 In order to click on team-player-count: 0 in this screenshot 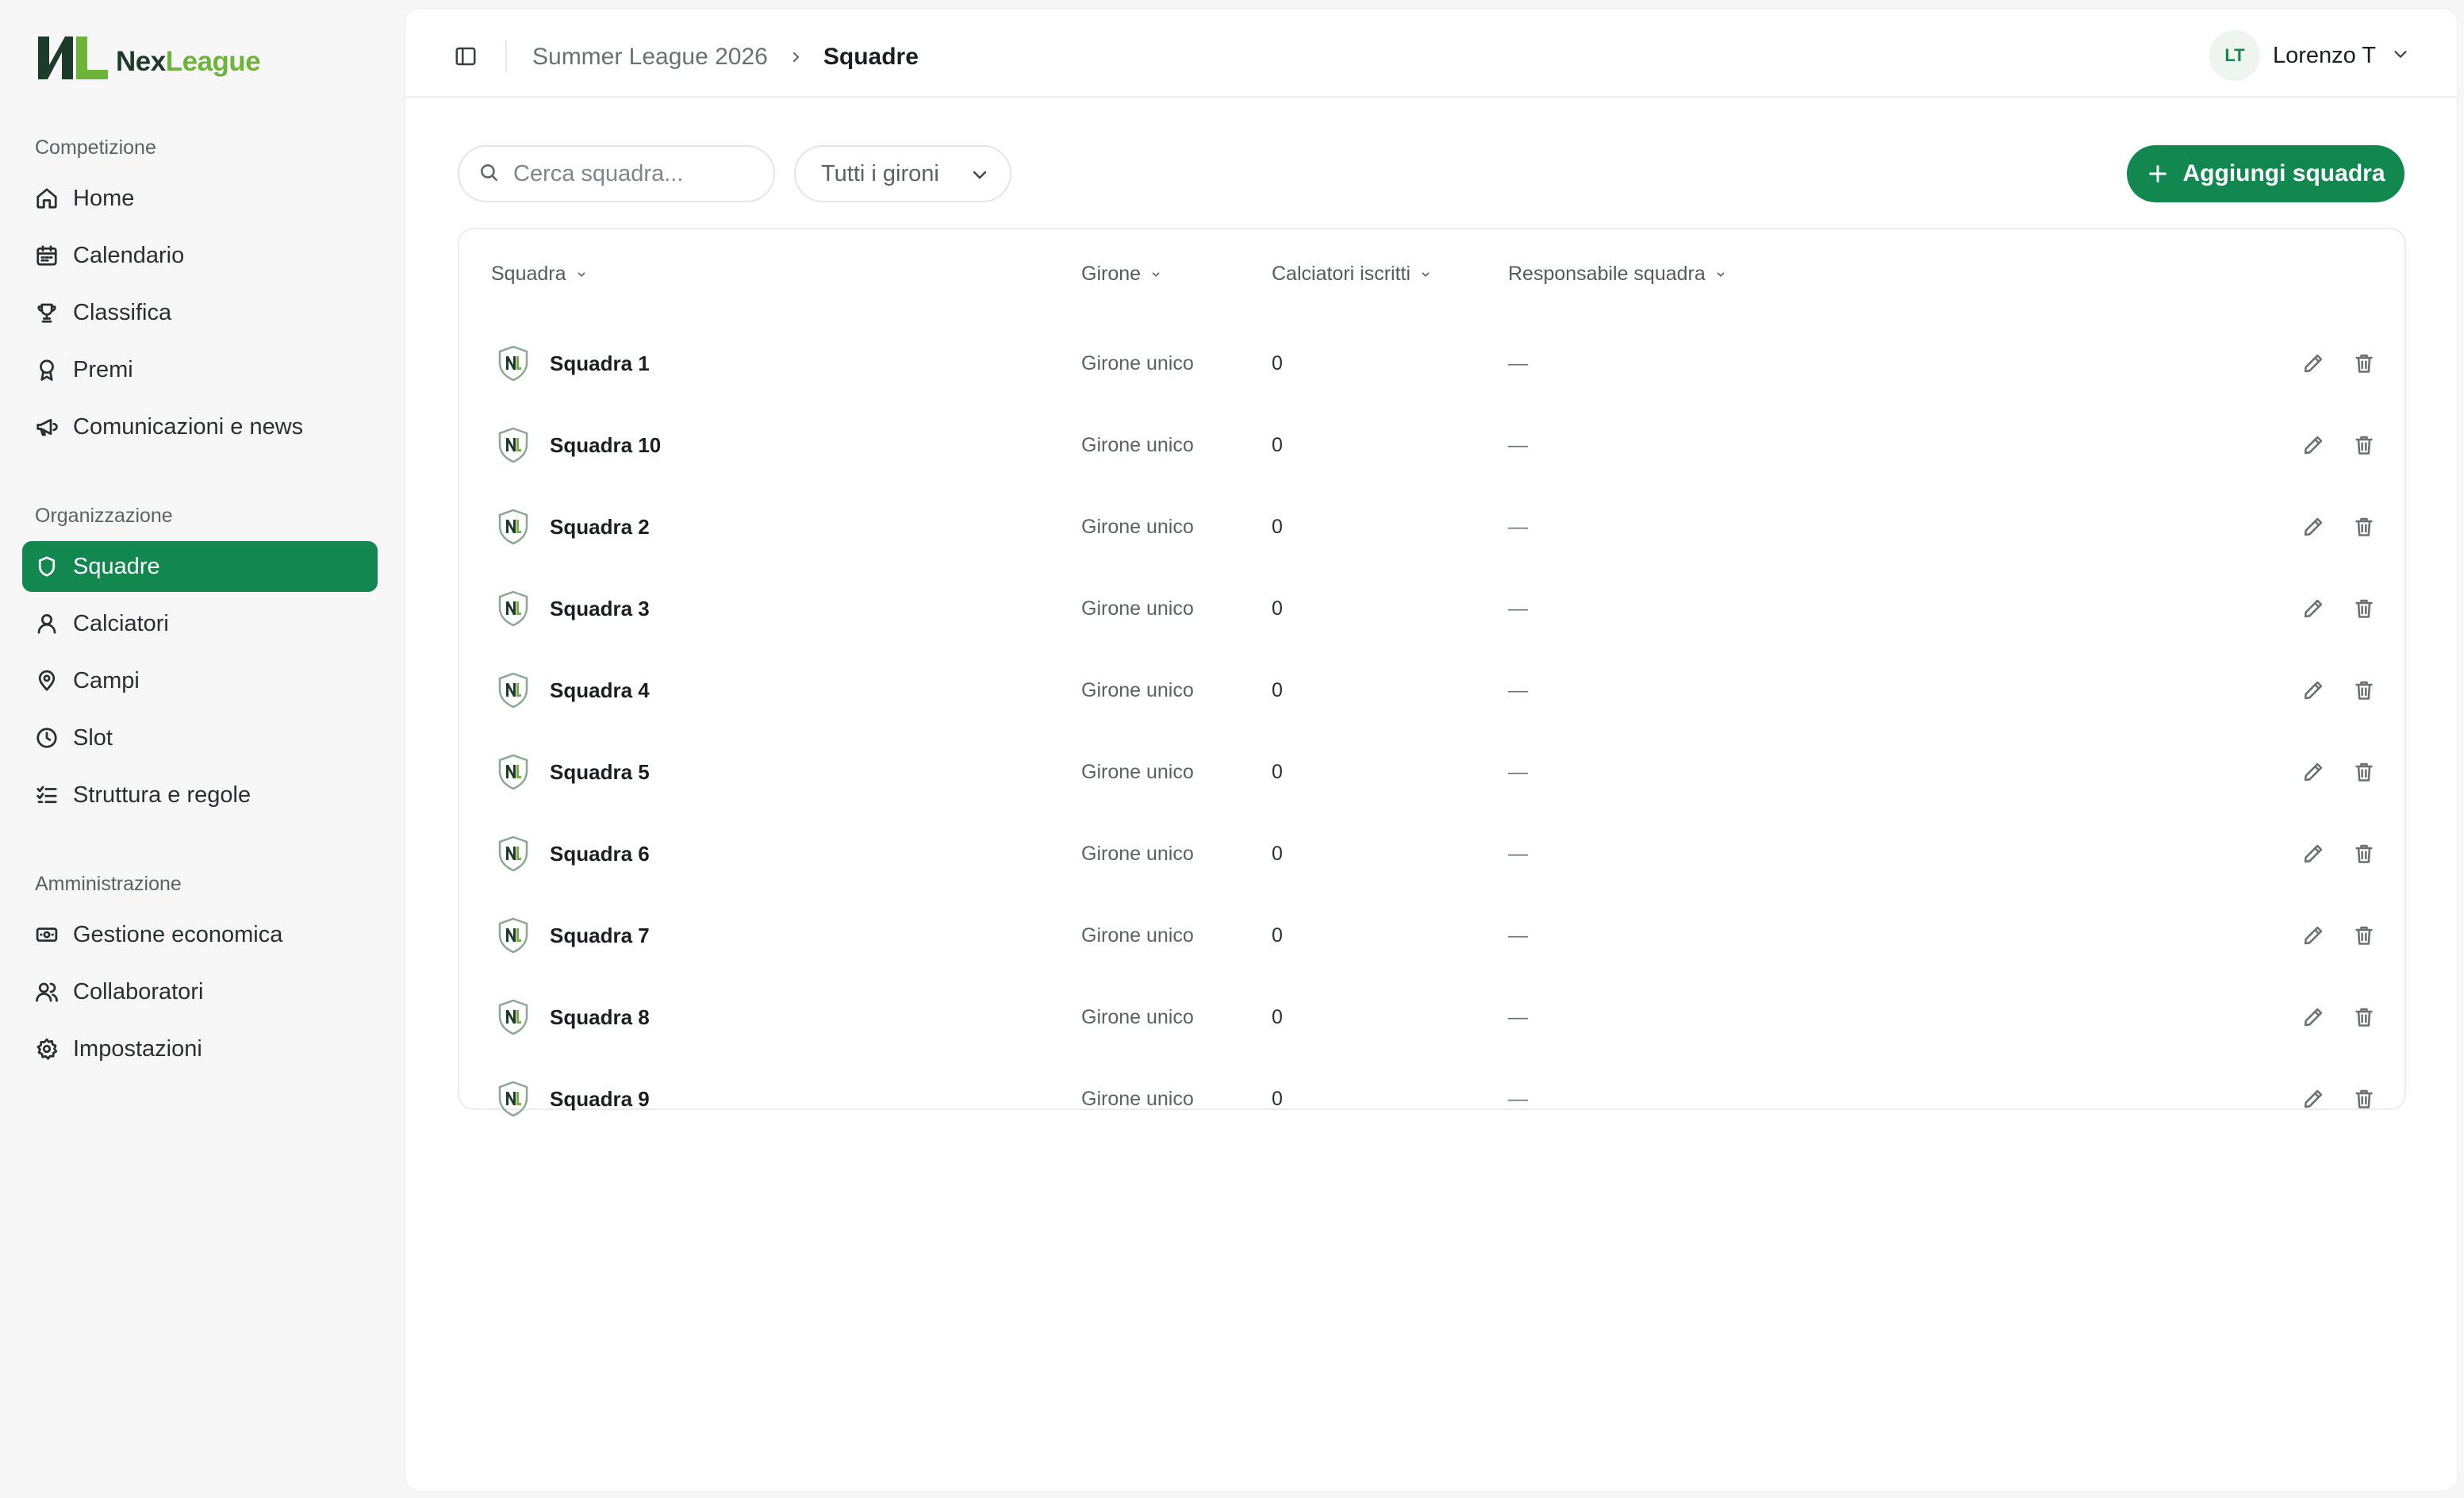, I will do `click(1277, 526)`.